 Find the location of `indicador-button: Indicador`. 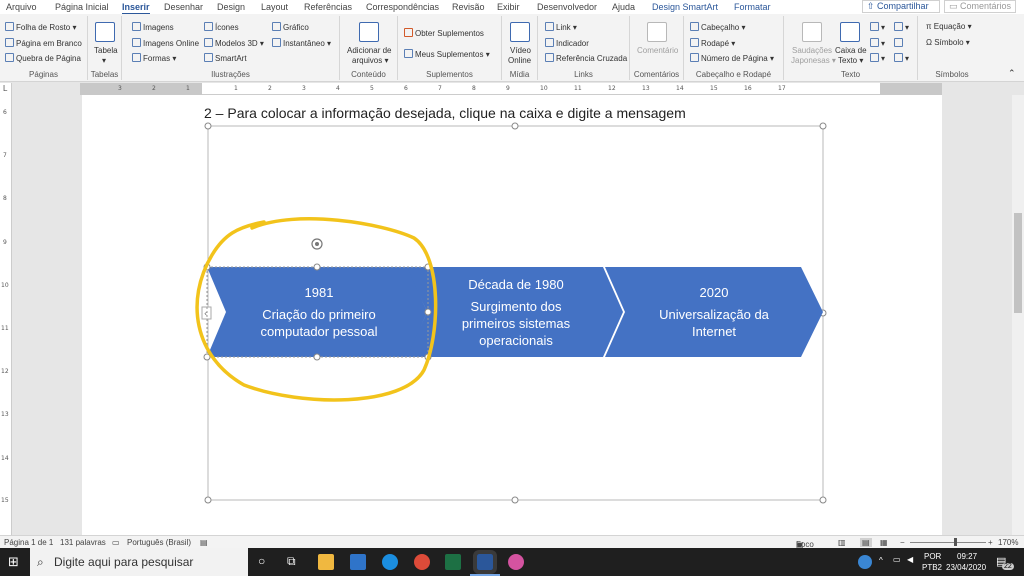

indicador-button: Indicador is located at coordinates (567, 43).